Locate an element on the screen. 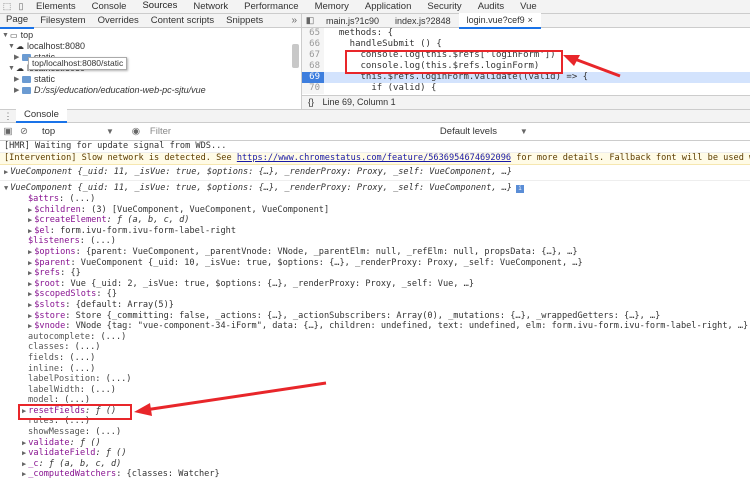  tree-item-host: ▼ ☁ localhost:8080 is located at coordinates (150, 46).